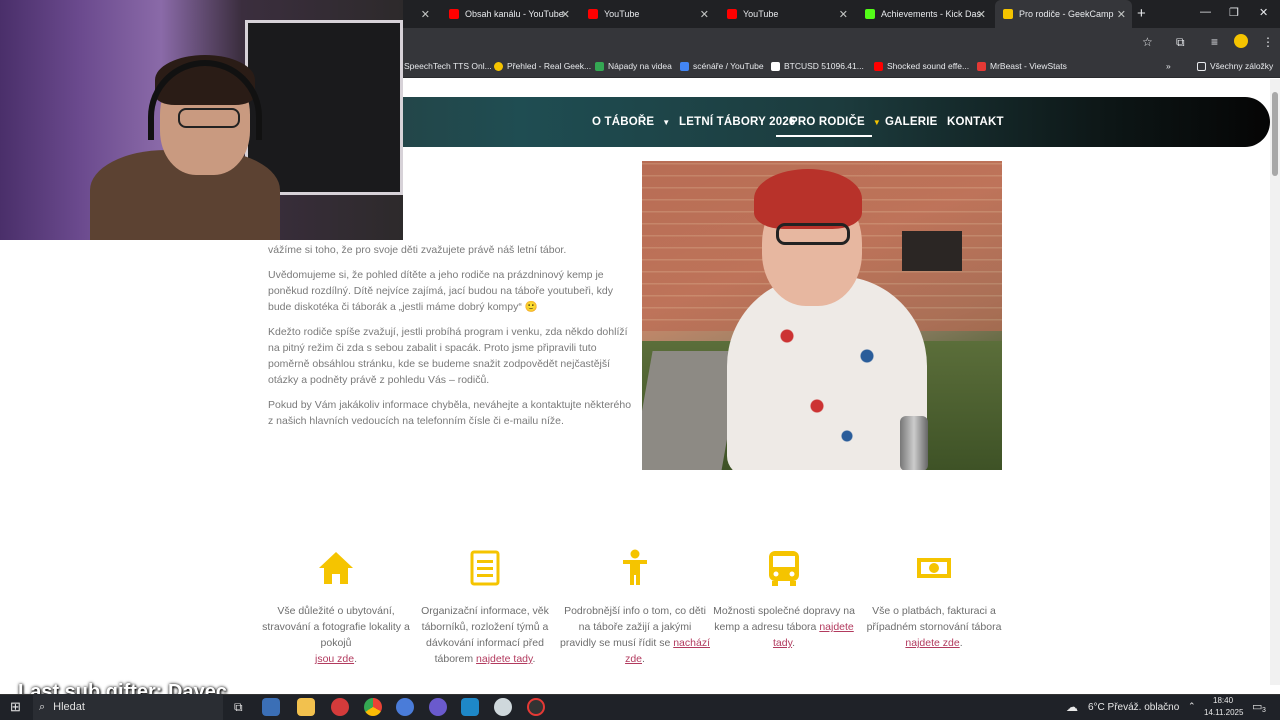  Describe the element at coordinates (932, 643) in the screenshot. I see `feature-link: najdete zde` at that location.